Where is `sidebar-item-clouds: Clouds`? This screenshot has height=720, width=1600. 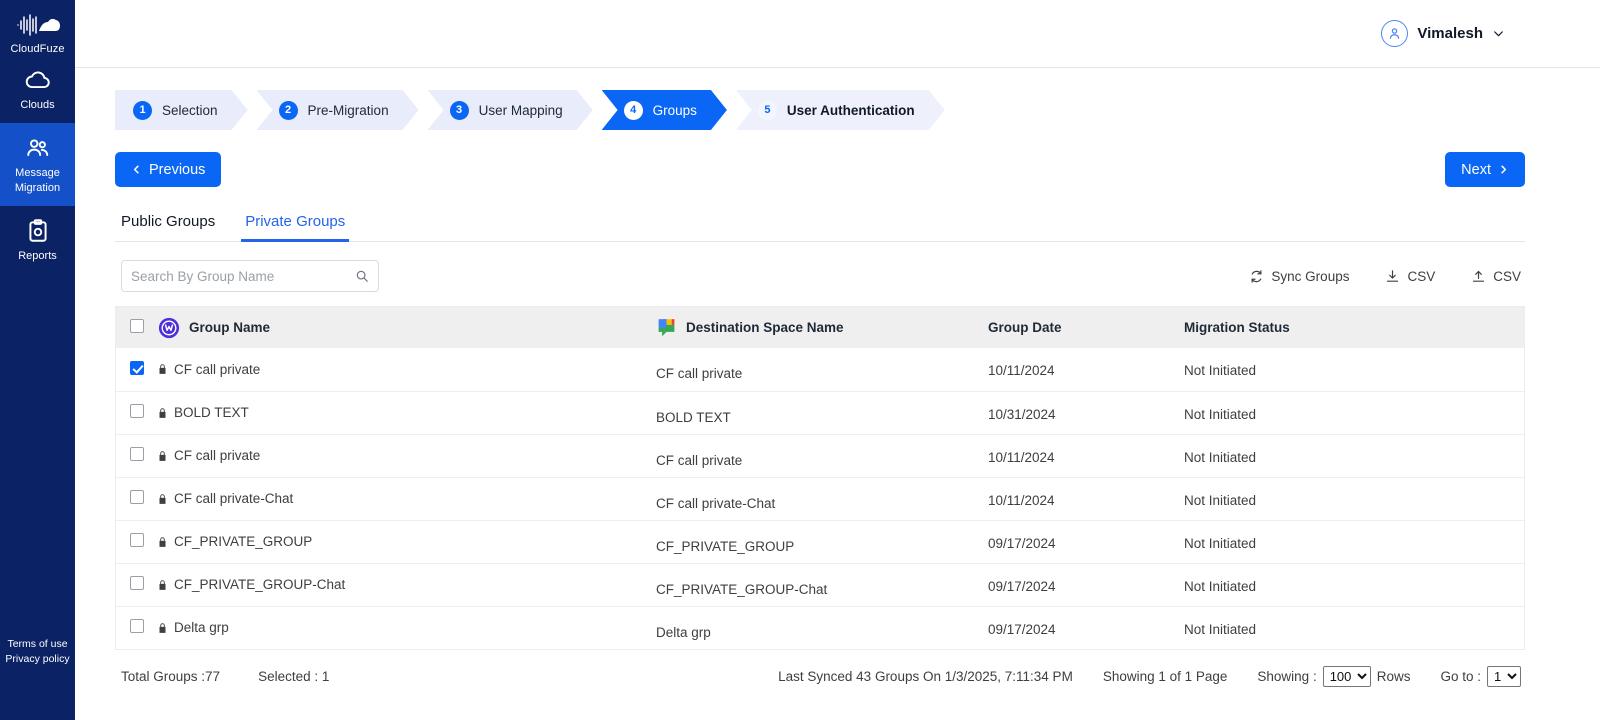 sidebar-item-clouds: Clouds is located at coordinates (37, 89).